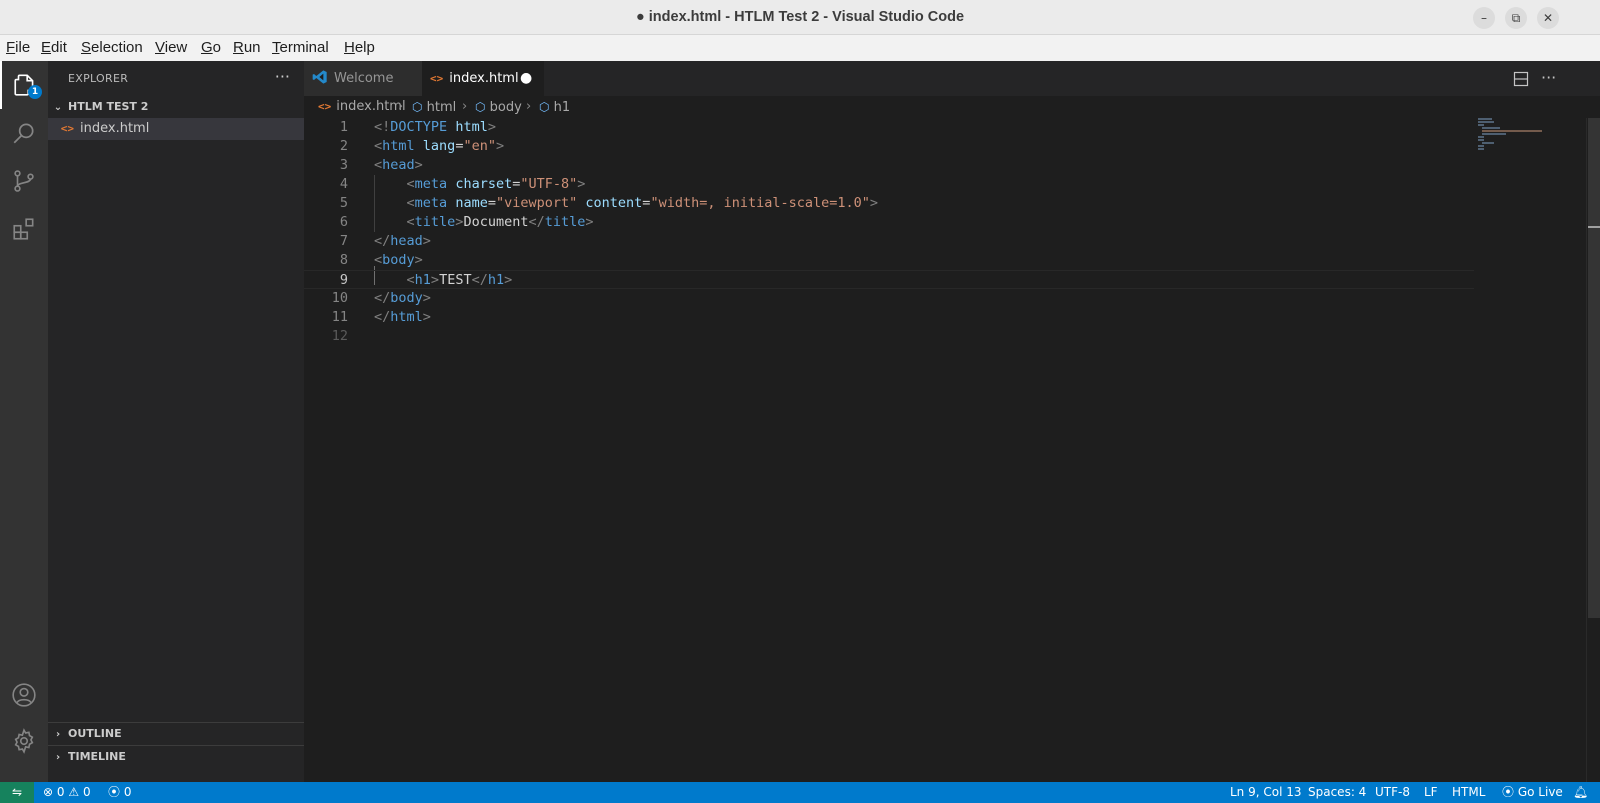  I want to click on code-line: 12, so click(339, 336).